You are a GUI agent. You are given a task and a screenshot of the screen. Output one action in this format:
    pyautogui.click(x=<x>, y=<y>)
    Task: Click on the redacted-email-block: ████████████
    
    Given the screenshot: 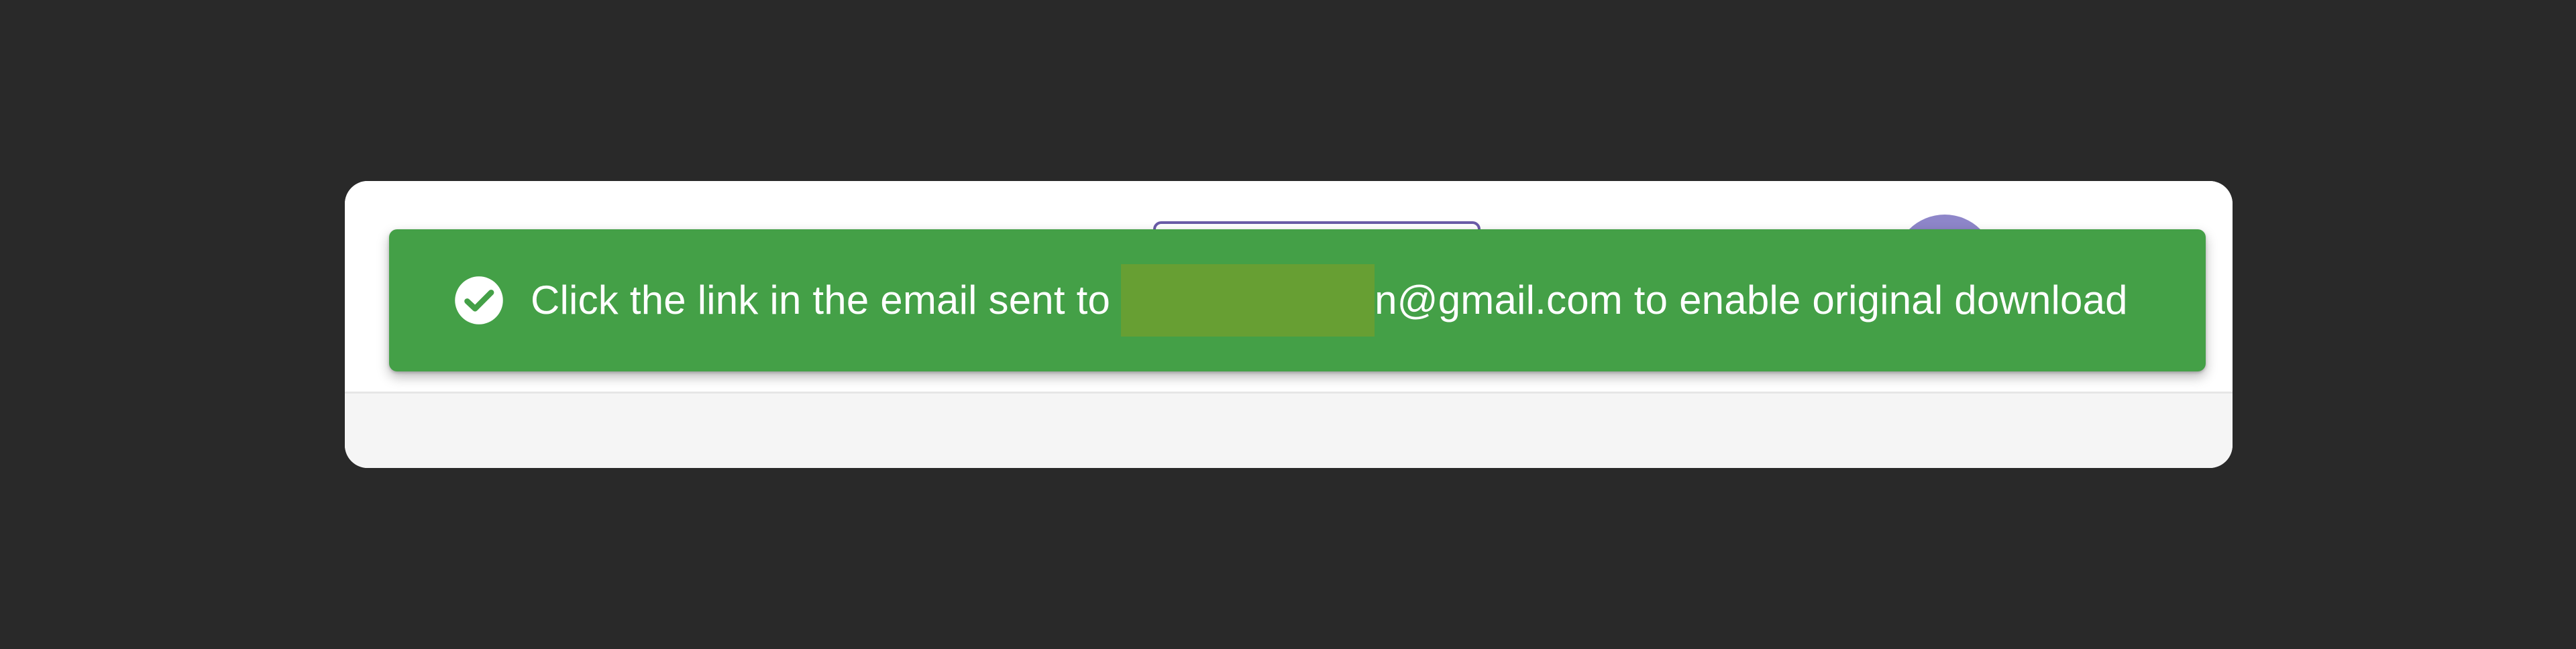 What is the action you would take?
    pyautogui.click(x=1248, y=300)
    